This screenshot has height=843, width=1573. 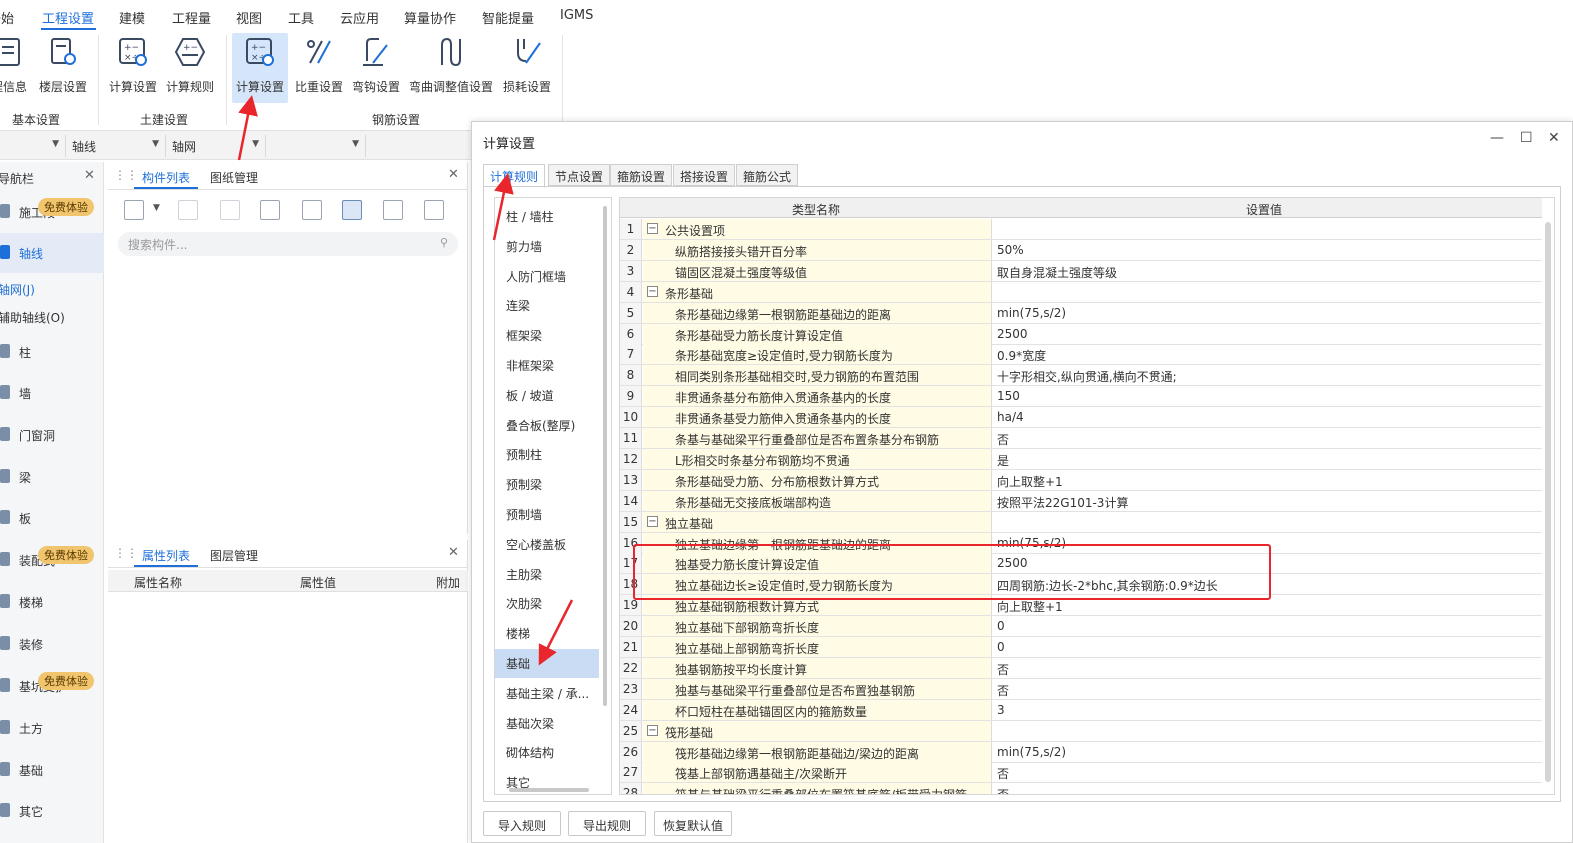 I want to click on tab-layer-management: 图层管理, so click(x=234, y=555).